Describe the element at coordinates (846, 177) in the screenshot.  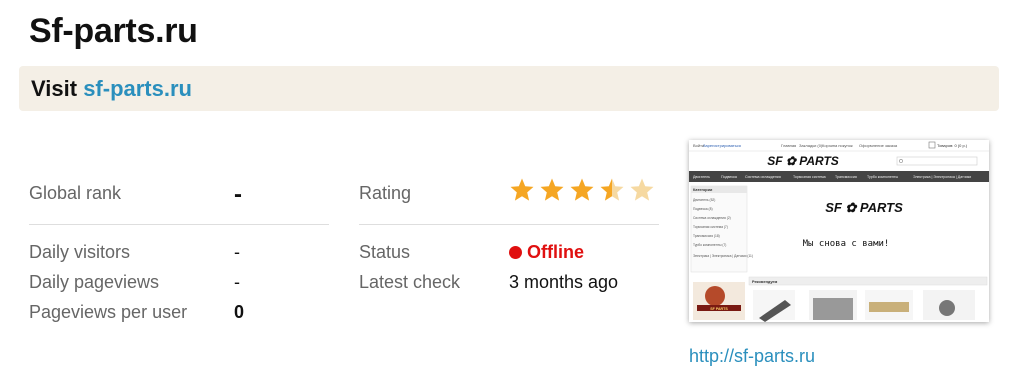
I see `thumb-nav-item: Трансмиссия` at that location.